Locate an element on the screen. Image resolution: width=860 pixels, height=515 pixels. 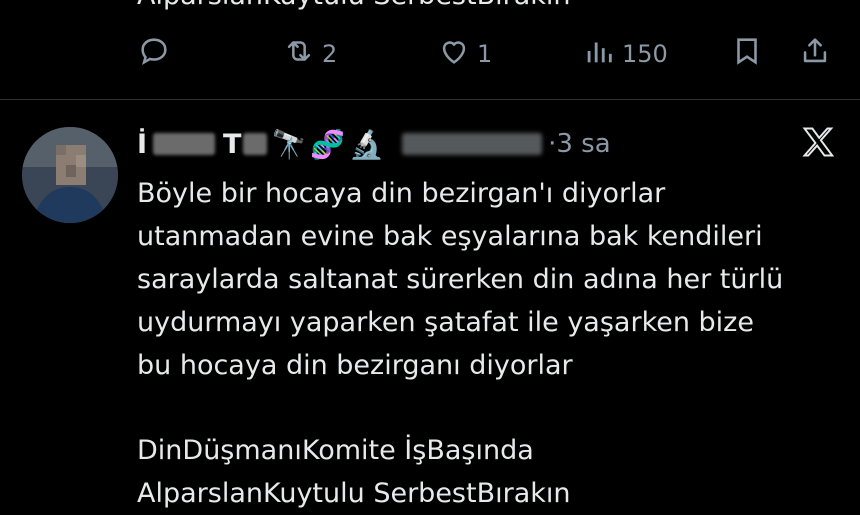
tweet-time-value: 3 sa is located at coordinates (583, 144).